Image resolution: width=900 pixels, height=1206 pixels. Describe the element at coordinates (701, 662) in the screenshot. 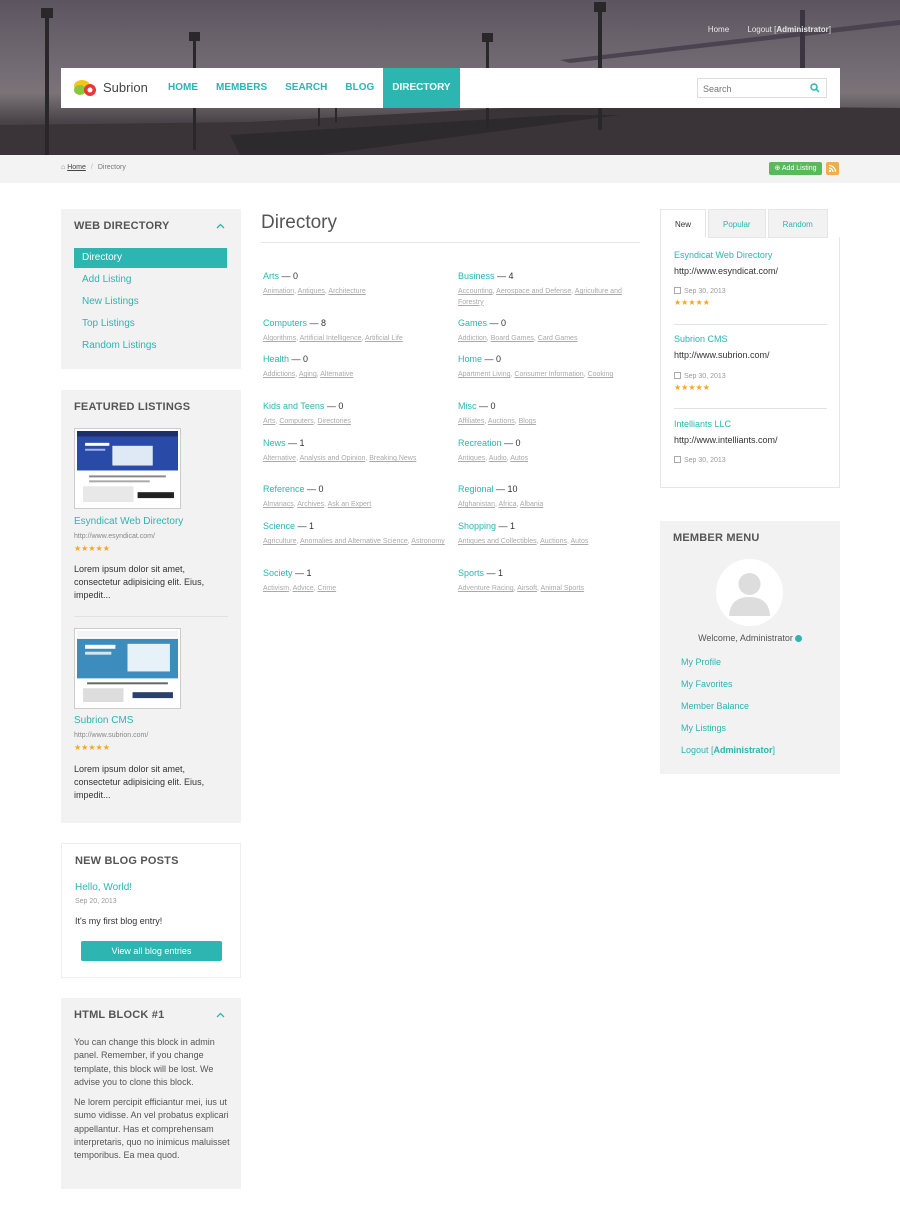

I see `member-link-my-profile: My Profile` at that location.